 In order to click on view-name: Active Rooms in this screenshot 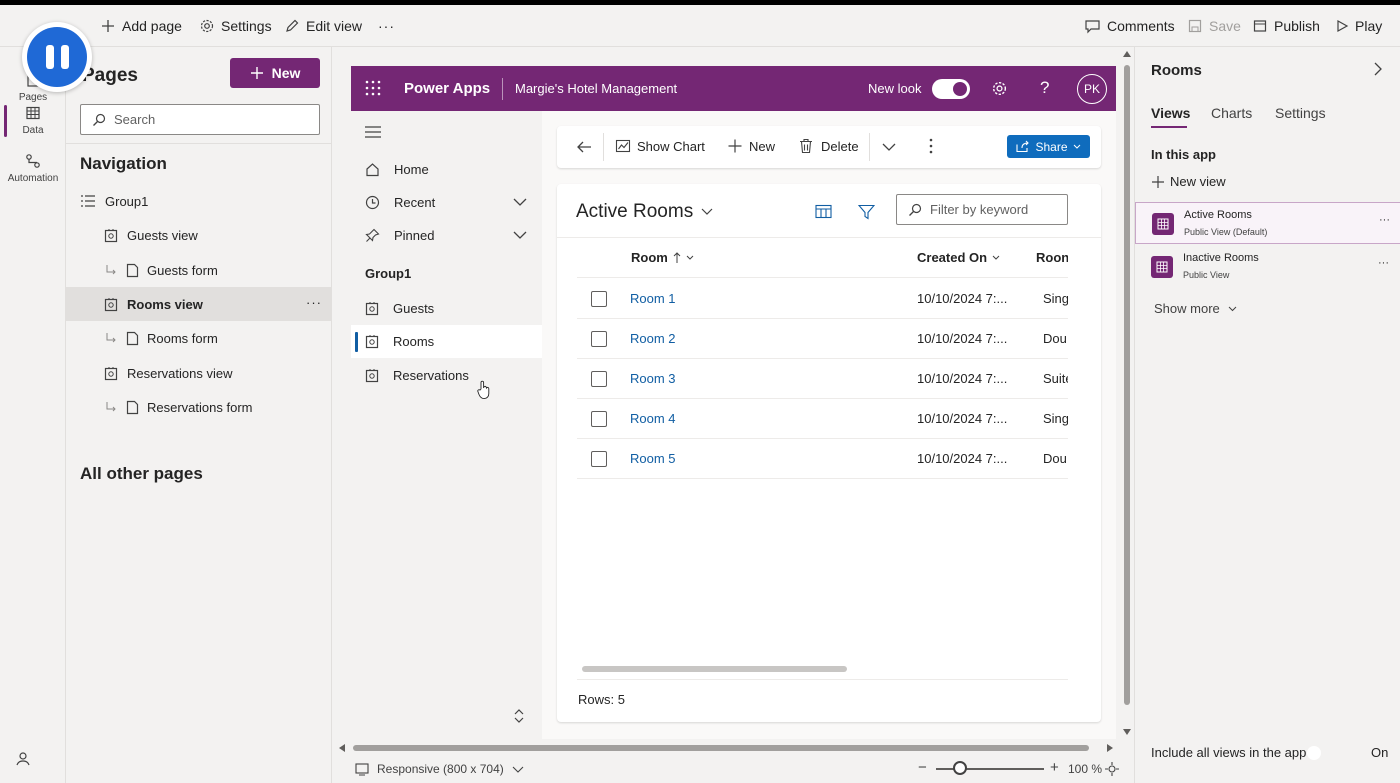, I will do `click(1218, 215)`.